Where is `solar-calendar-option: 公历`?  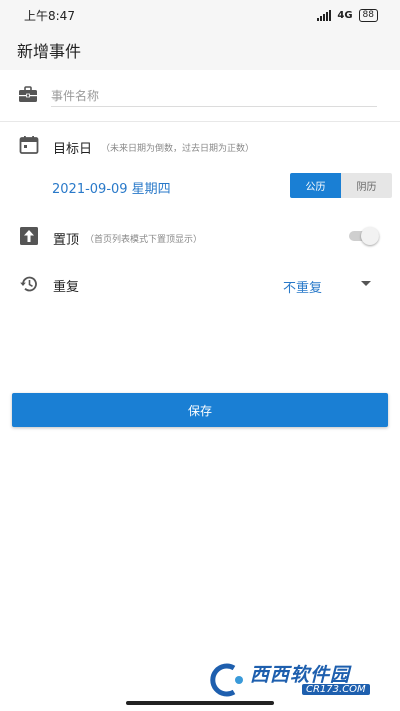 solar-calendar-option: 公历 is located at coordinates (315, 185).